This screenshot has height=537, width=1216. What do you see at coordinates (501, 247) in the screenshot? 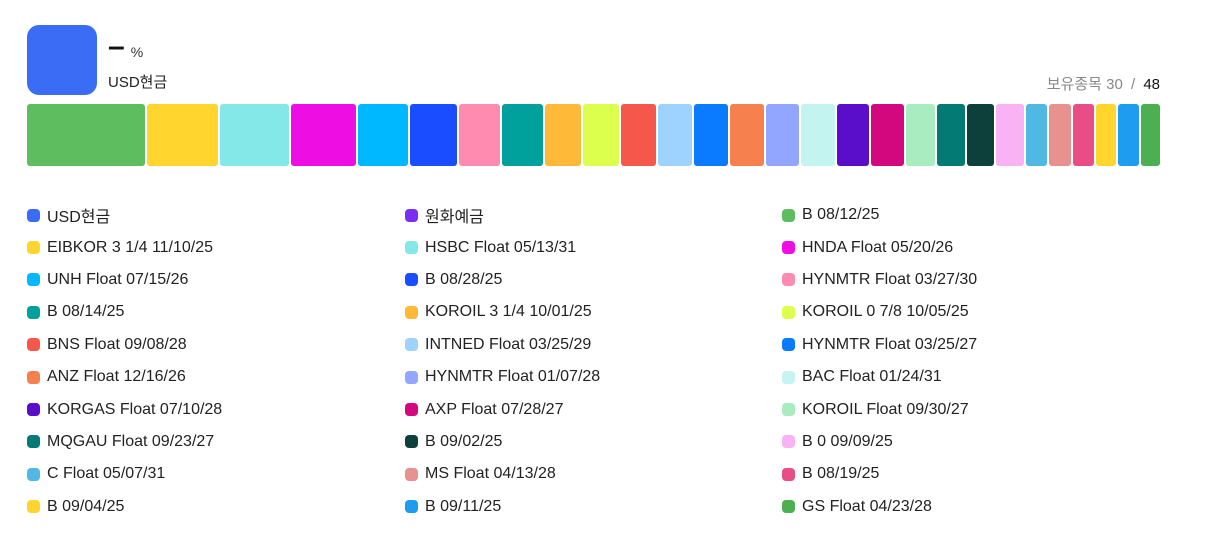
I see `legend-label: HSBC Float 05/13/31` at bounding box center [501, 247].